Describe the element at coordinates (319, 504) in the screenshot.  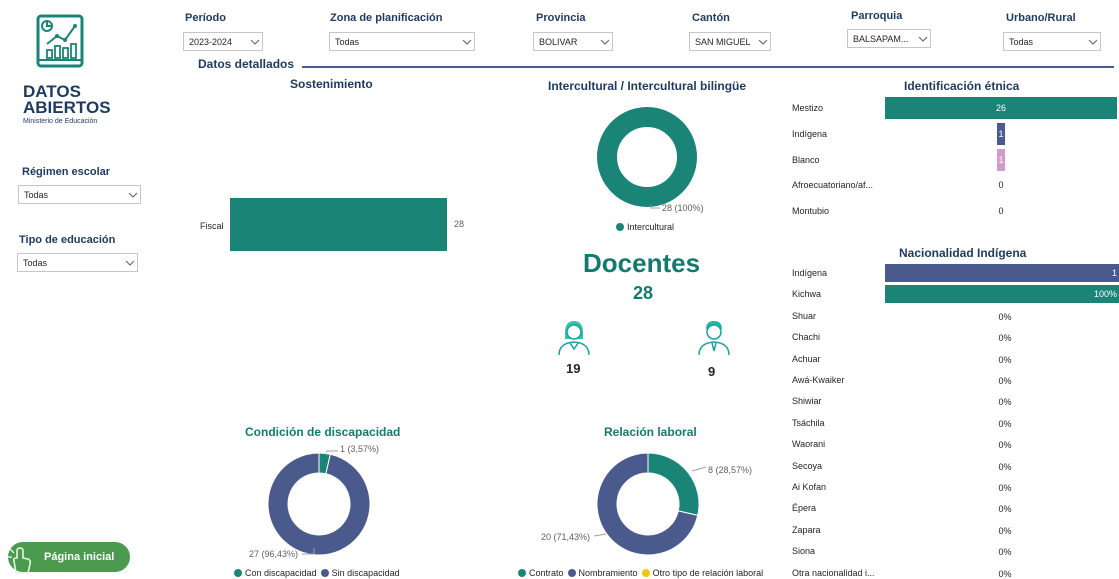
I see `discapacidad-slice` at that location.